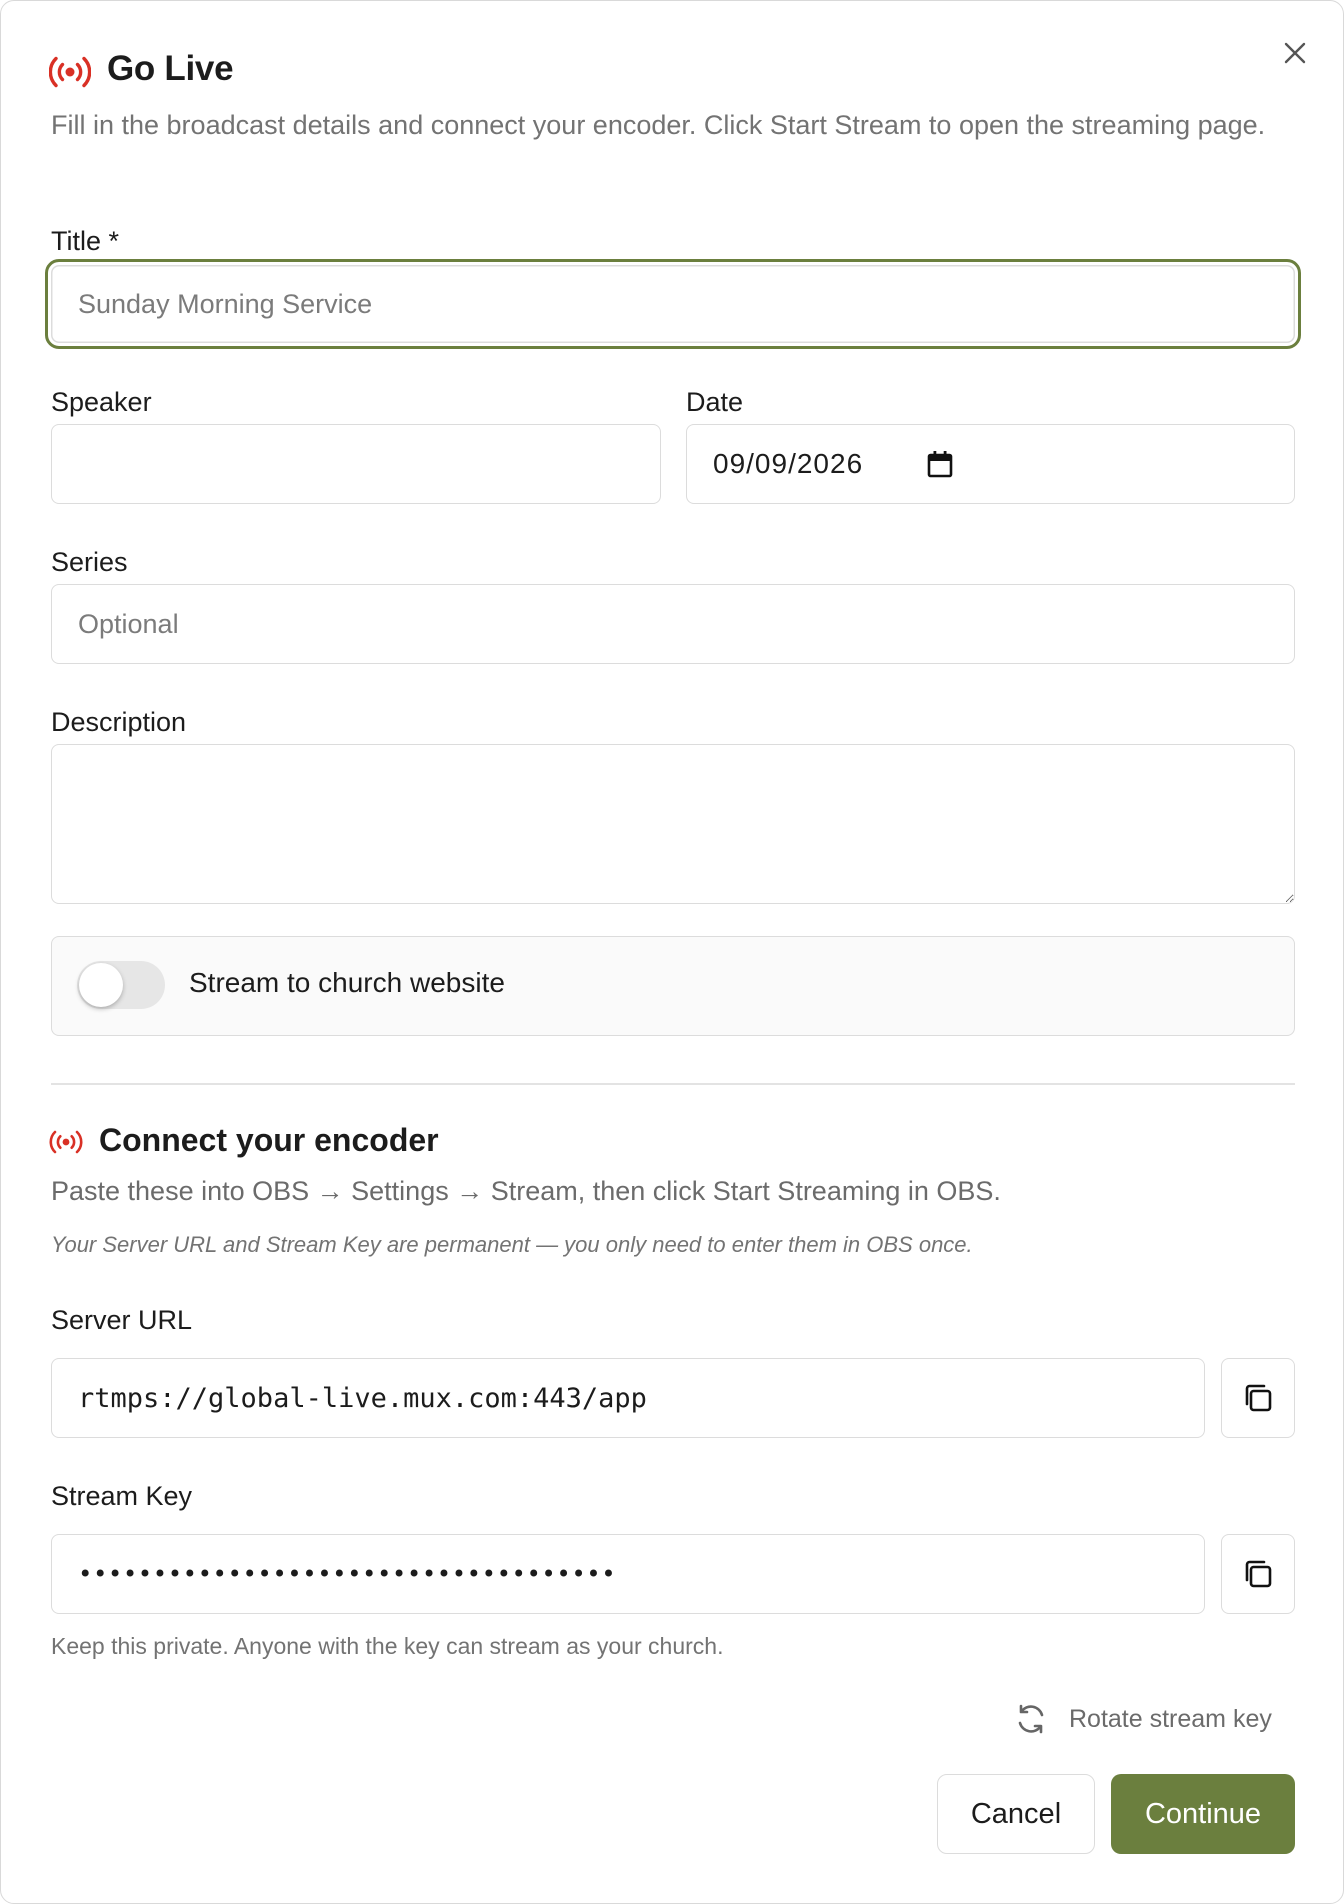 The height and width of the screenshot is (1904, 1344). I want to click on close-icon, so click(1295, 53).